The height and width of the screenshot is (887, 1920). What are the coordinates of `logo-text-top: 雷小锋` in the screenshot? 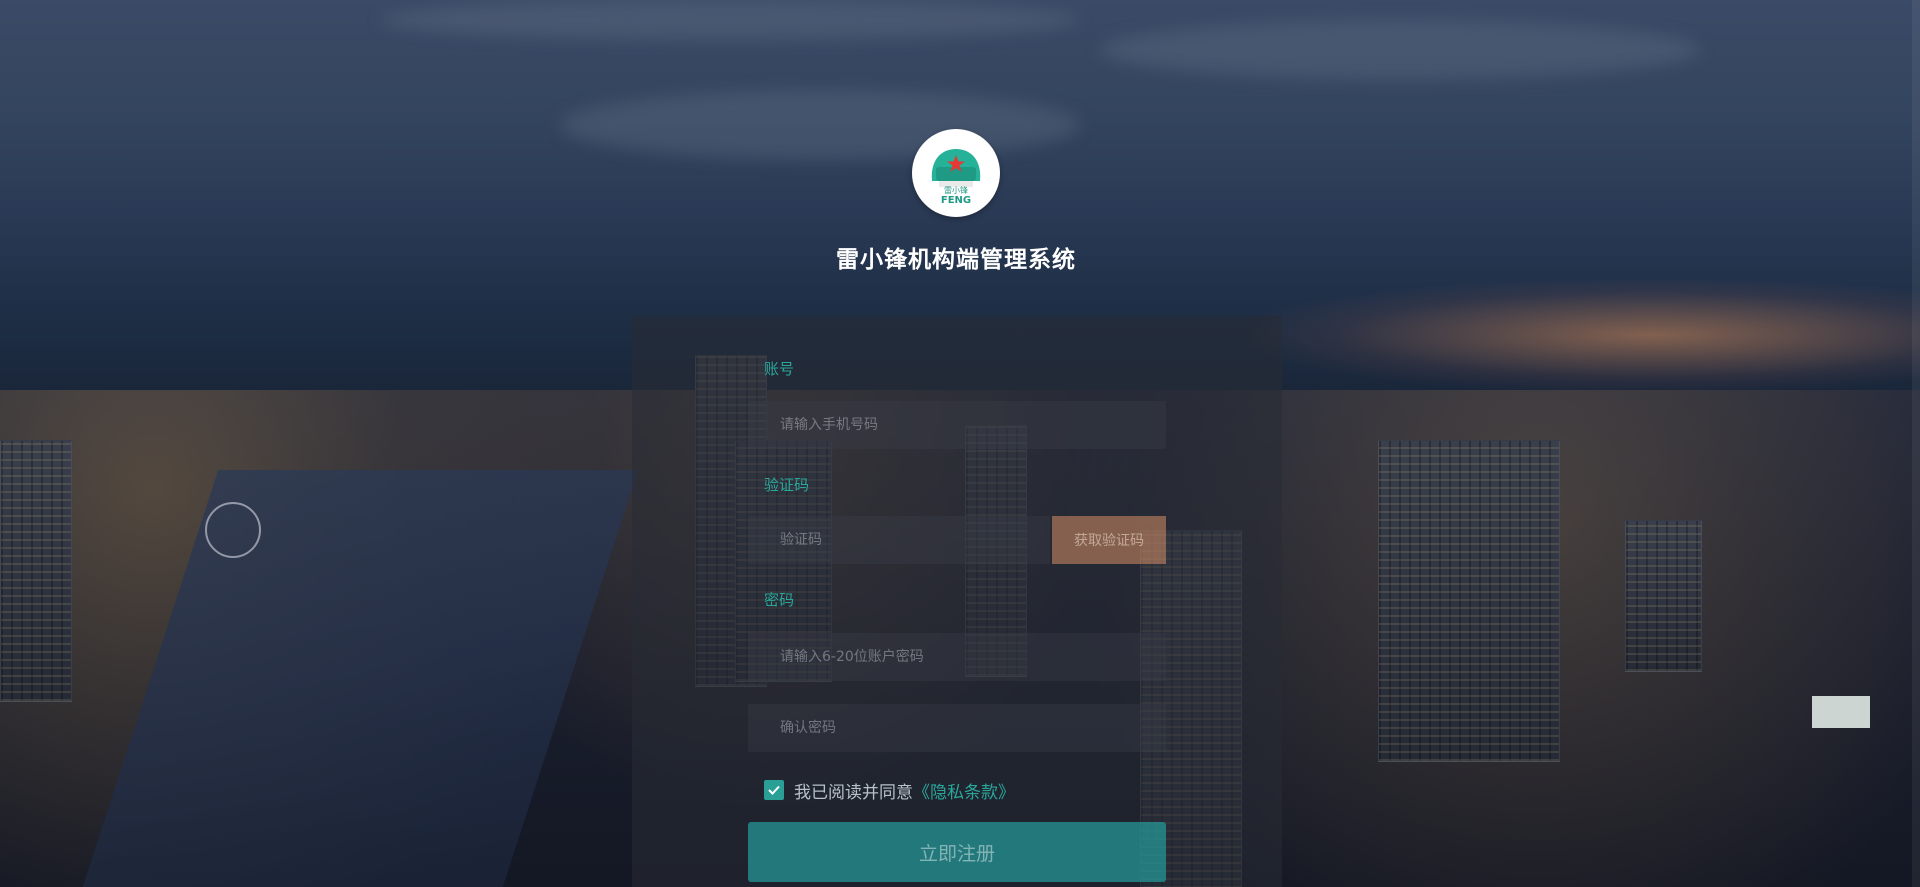 It's located at (956, 190).